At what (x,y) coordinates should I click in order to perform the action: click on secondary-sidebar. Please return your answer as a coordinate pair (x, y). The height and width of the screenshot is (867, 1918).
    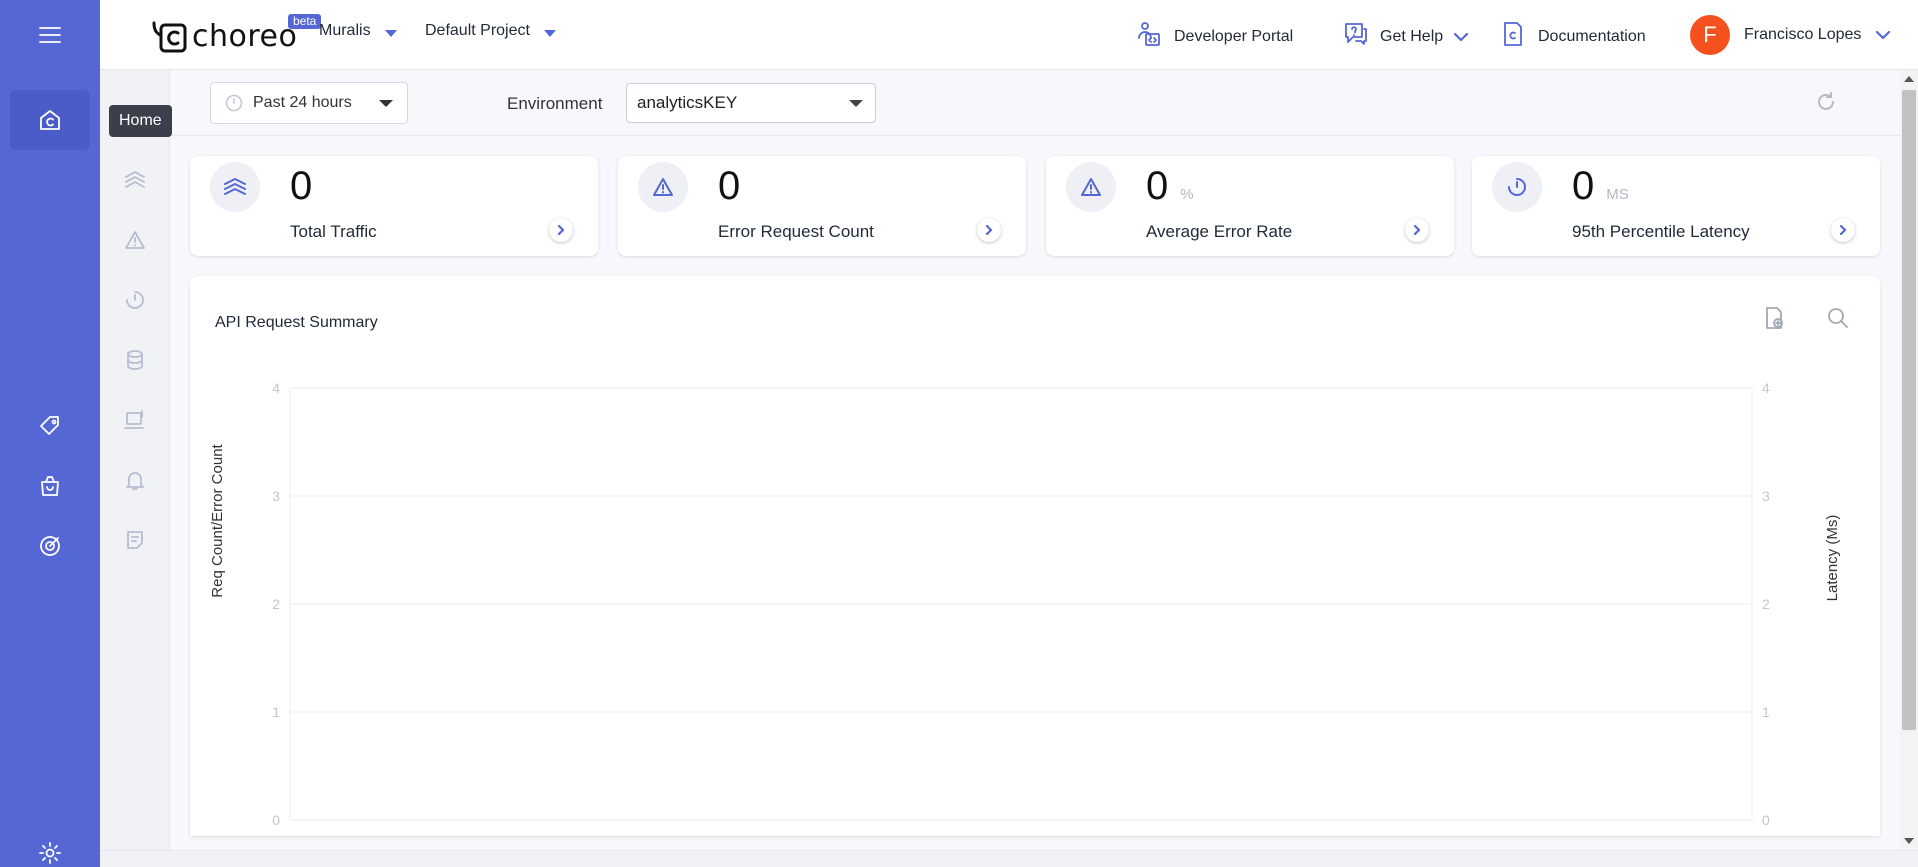
    Looking at the image, I should click on (135, 460).